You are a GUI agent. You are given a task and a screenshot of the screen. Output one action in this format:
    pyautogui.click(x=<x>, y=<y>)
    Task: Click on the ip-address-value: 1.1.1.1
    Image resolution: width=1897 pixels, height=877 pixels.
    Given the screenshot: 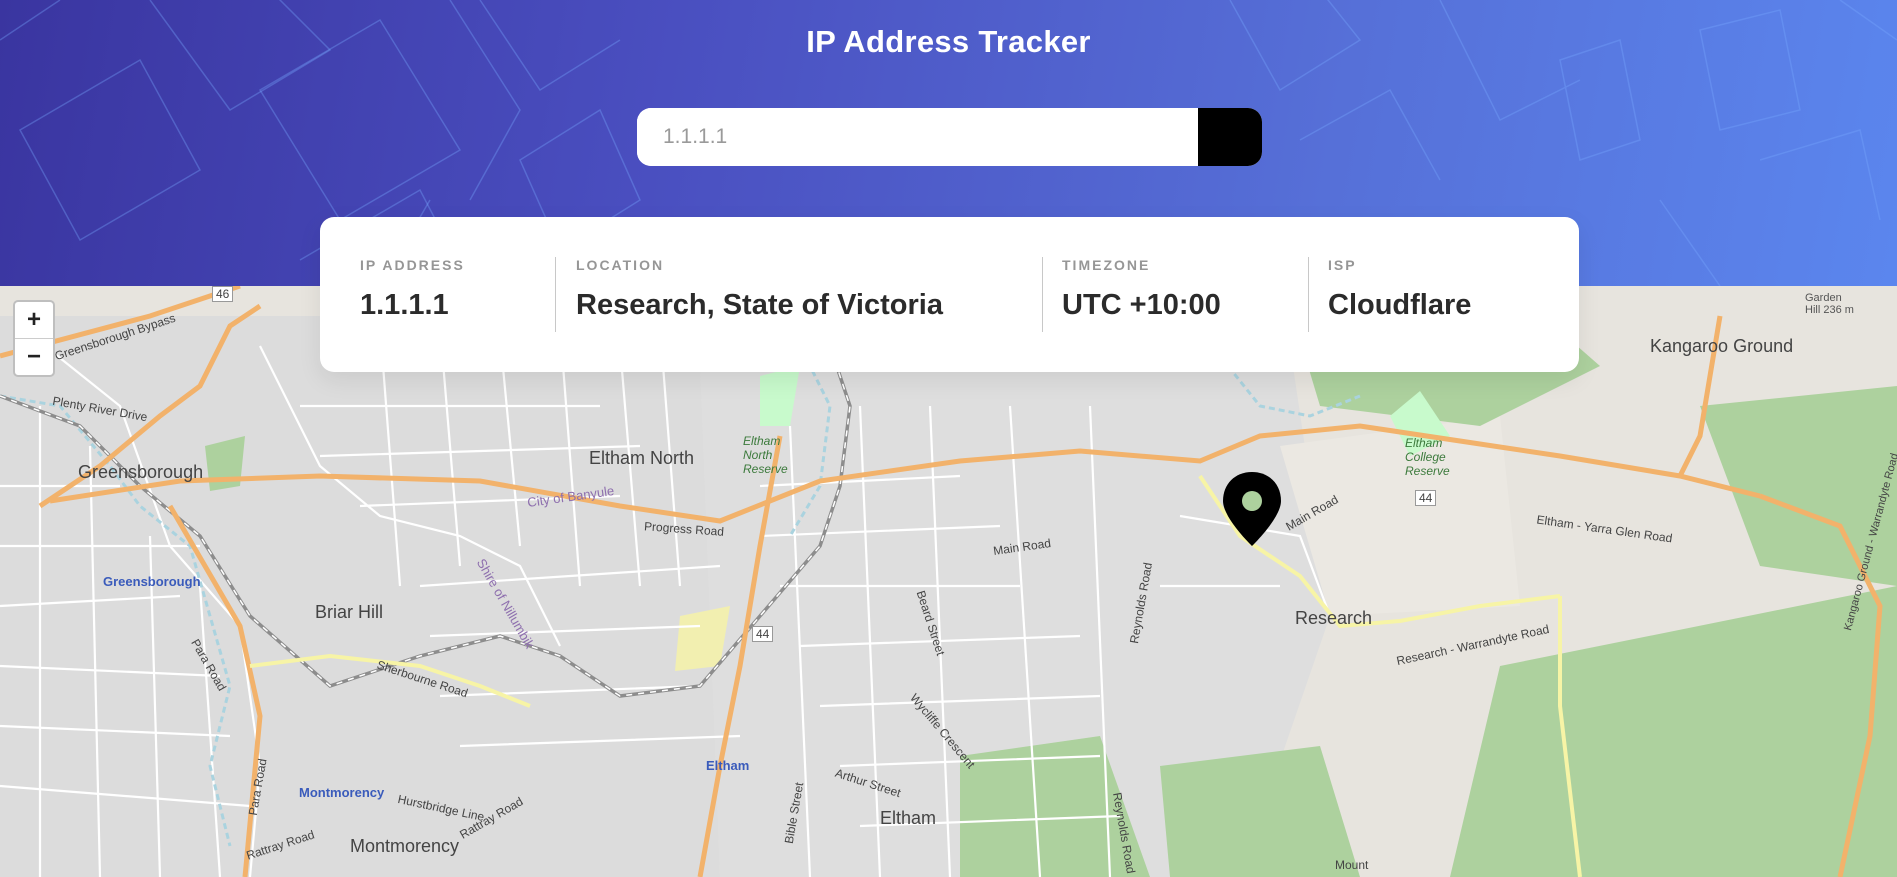 What is the action you would take?
    pyautogui.click(x=404, y=305)
    